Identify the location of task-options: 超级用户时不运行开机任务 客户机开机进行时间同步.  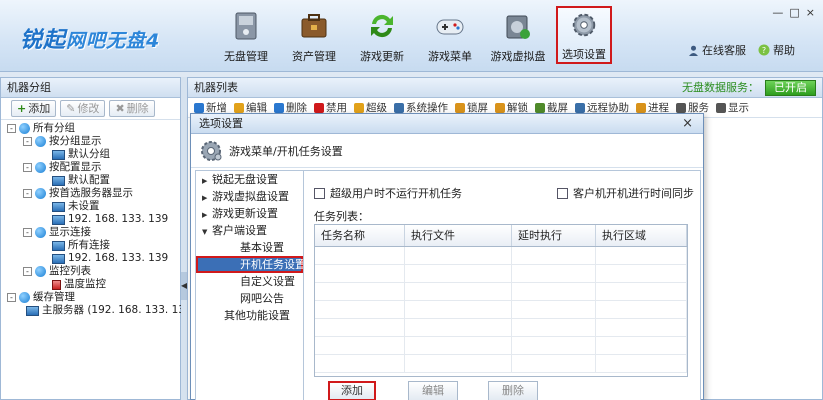
(504, 193).